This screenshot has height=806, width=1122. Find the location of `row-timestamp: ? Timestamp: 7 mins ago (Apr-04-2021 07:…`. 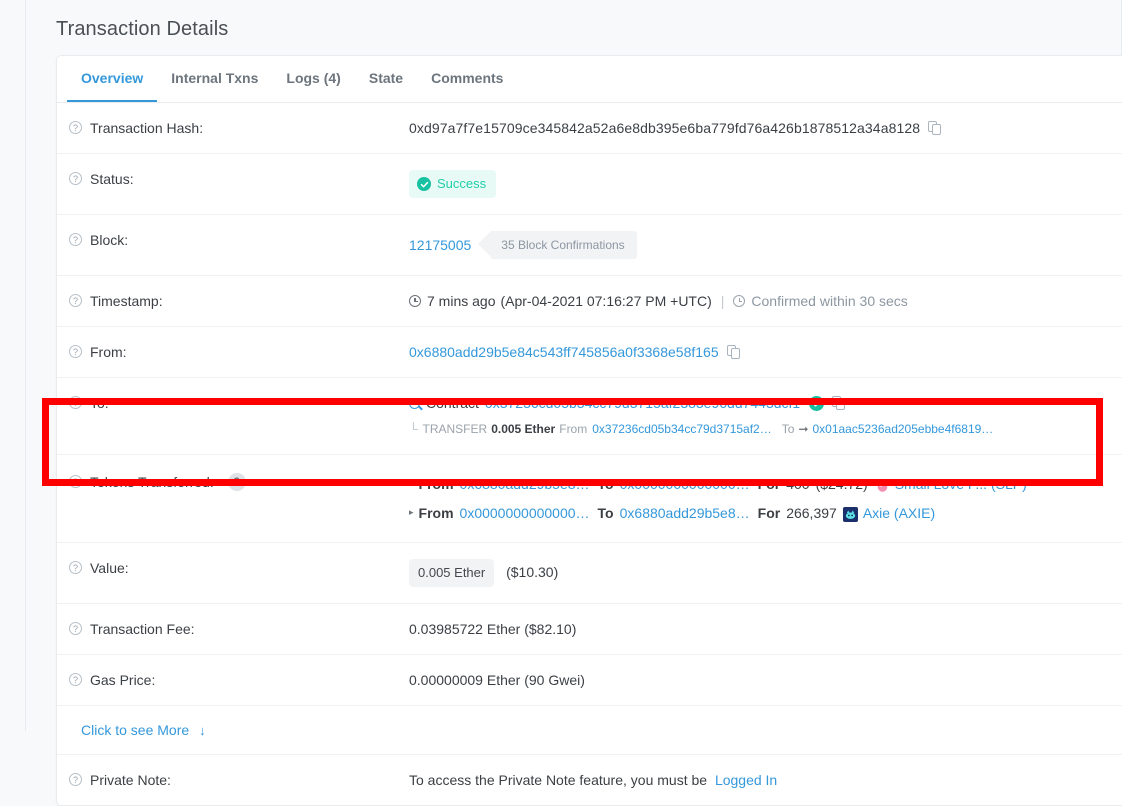

row-timestamp: ? Timestamp: 7 mins ago (Apr-04-2021 07:… is located at coordinates (589, 301).